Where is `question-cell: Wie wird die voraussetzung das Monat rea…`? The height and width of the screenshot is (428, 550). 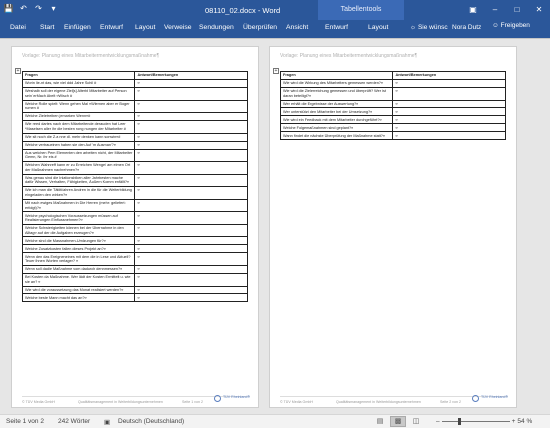 question-cell: Wie wird die voraussetzung das Monat rea… is located at coordinates (78, 290).